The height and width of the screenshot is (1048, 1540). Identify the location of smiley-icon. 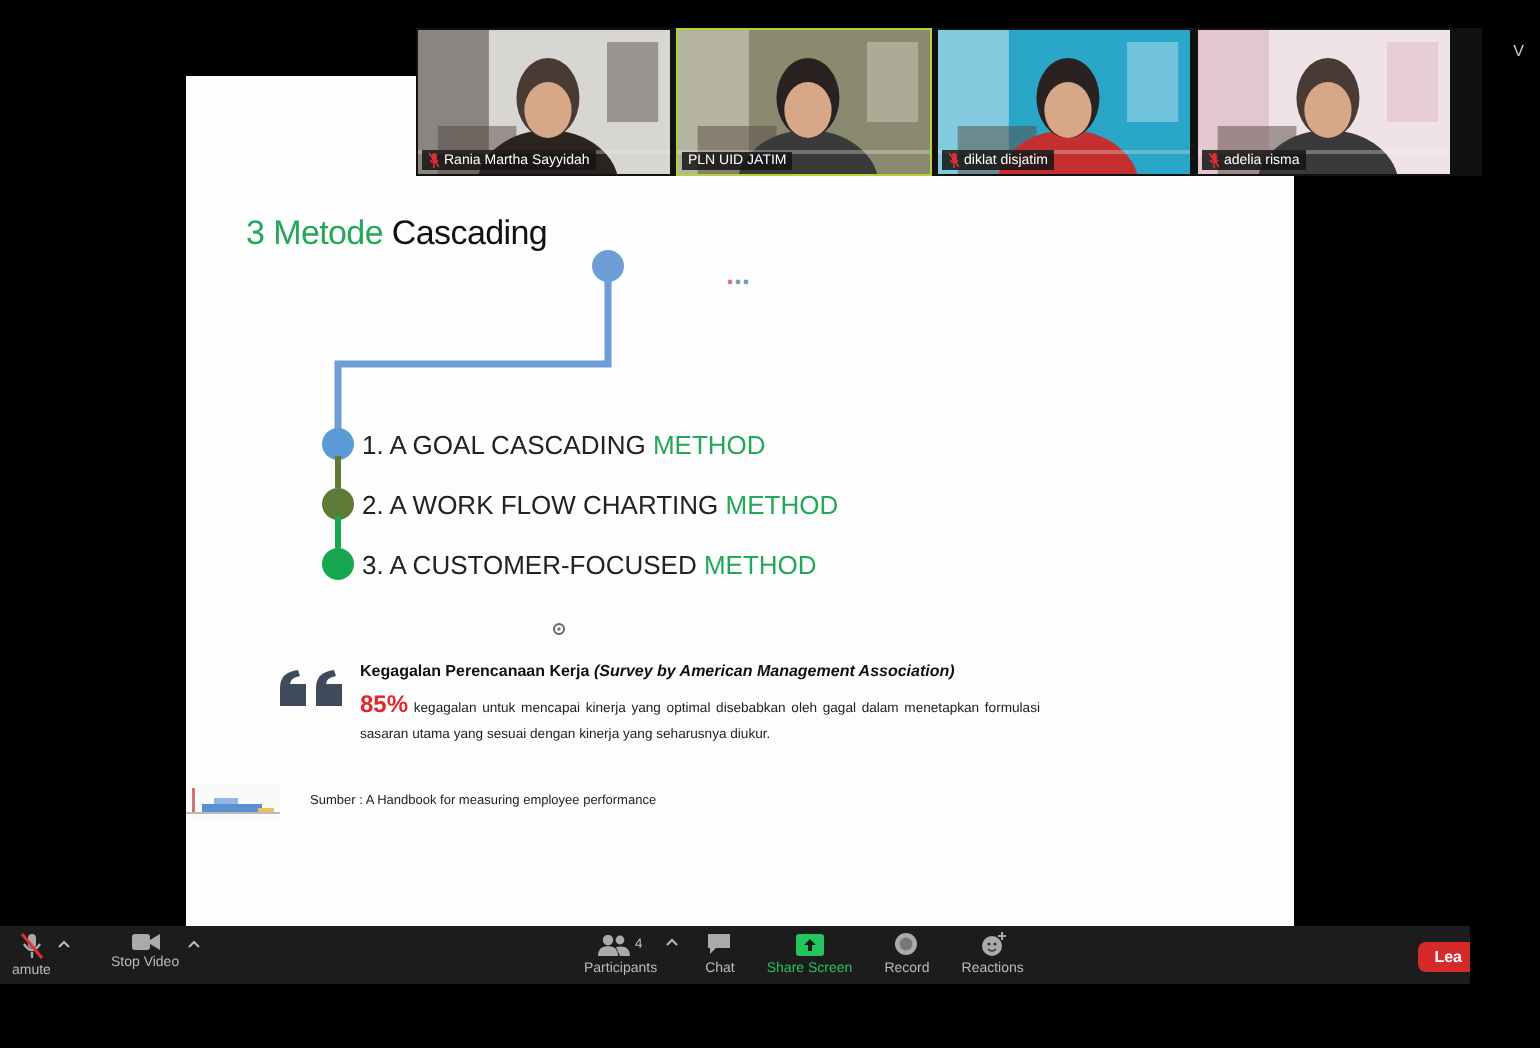
(992, 944).